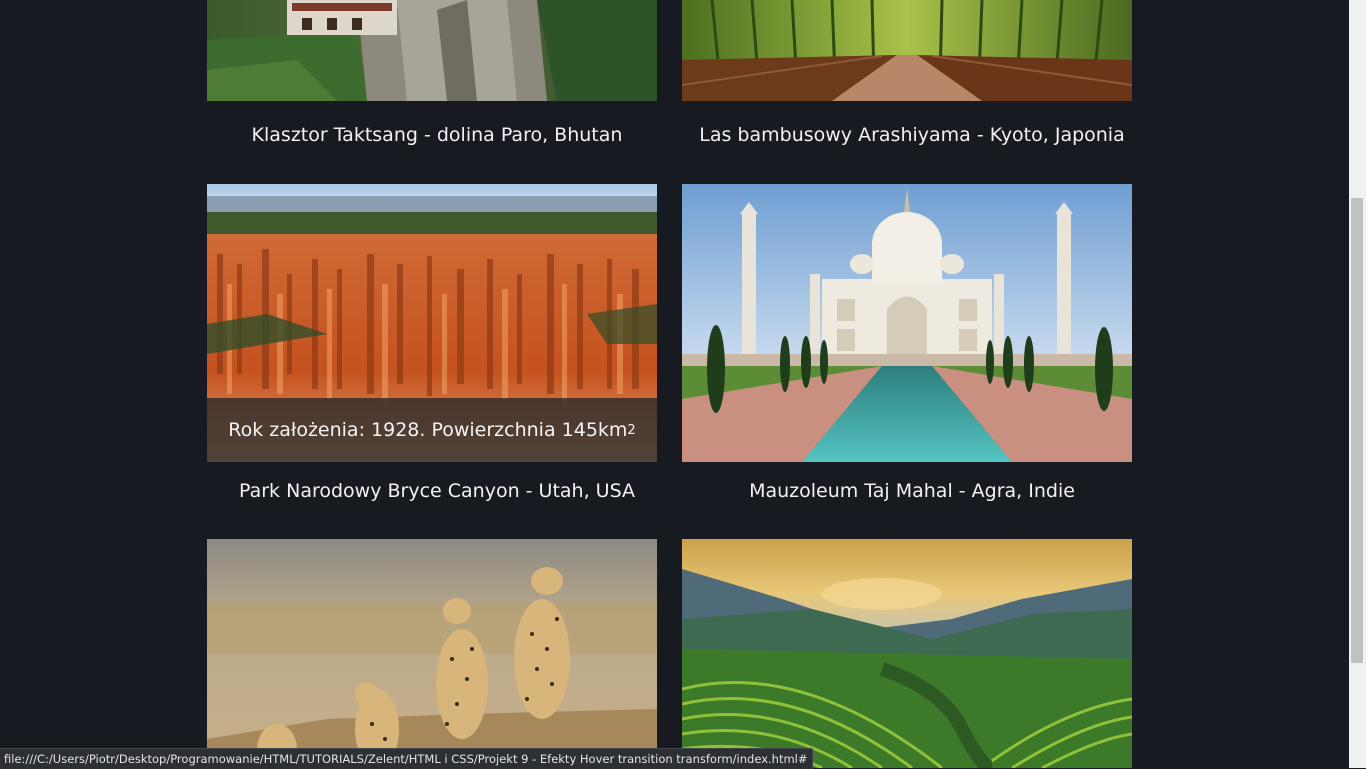  Describe the element at coordinates (437, 491) in the screenshot. I see `card-caption: Park Narodowy Bryce Canyon - Utah, USA` at that location.